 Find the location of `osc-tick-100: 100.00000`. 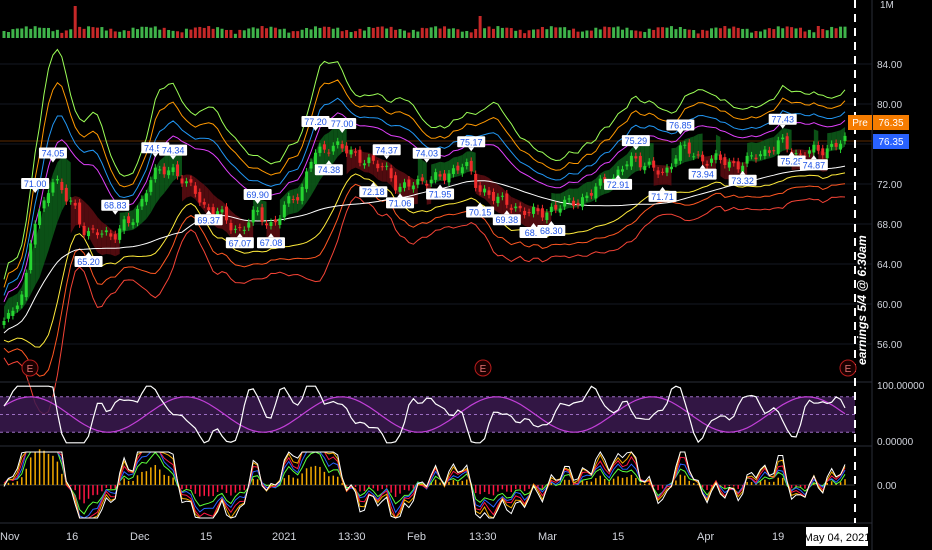

osc-tick-100: 100.00000 is located at coordinates (901, 386).